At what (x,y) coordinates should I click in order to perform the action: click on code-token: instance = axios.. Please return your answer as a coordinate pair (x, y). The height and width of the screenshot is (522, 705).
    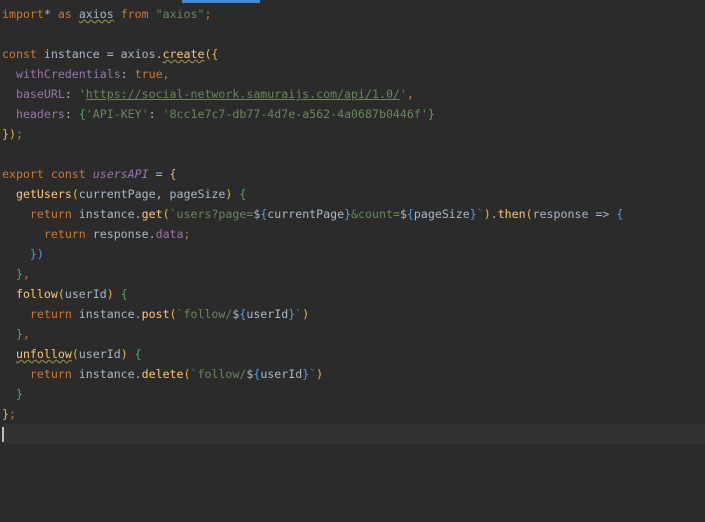
    Looking at the image, I should click on (103, 54).